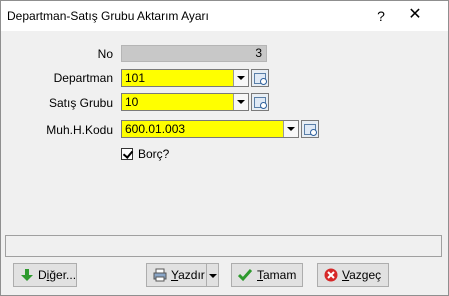 The height and width of the screenshot is (296, 449). What do you see at coordinates (80, 103) in the screenshot?
I see `satis-grubu-label: Satış Grubu` at bounding box center [80, 103].